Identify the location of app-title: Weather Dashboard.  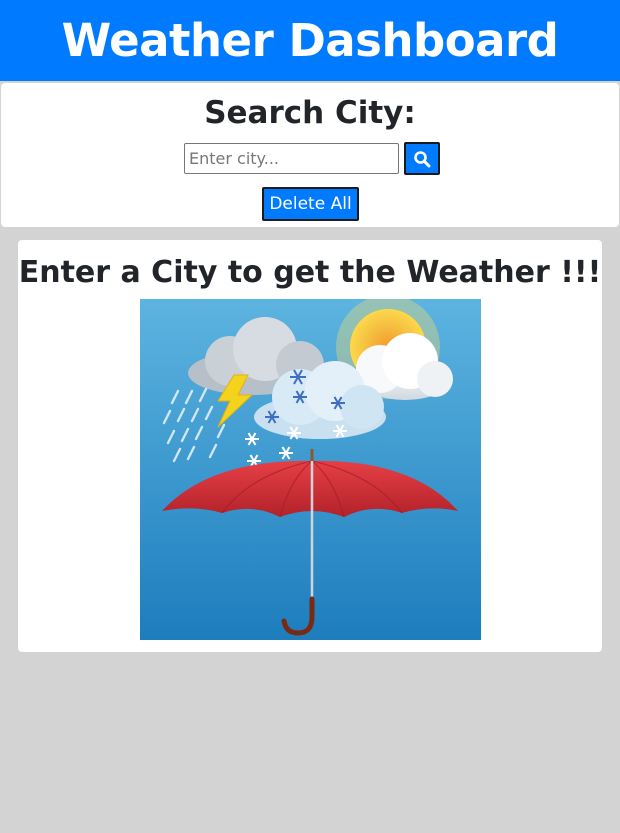
(310, 40).